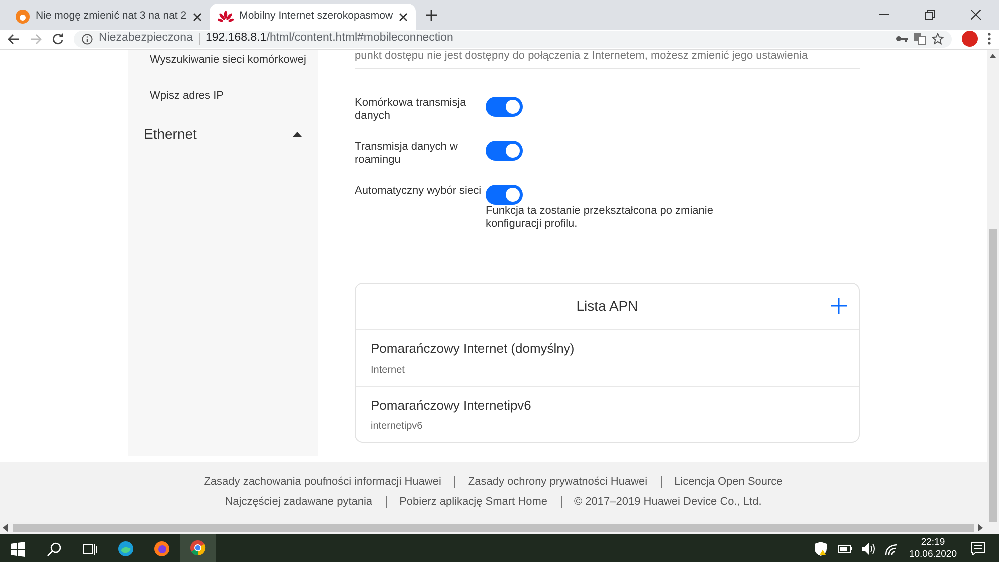 This screenshot has width=999, height=562. Describe the element at coordinates (297, 134) in the screenshot. I see `caret-icon` at that location.